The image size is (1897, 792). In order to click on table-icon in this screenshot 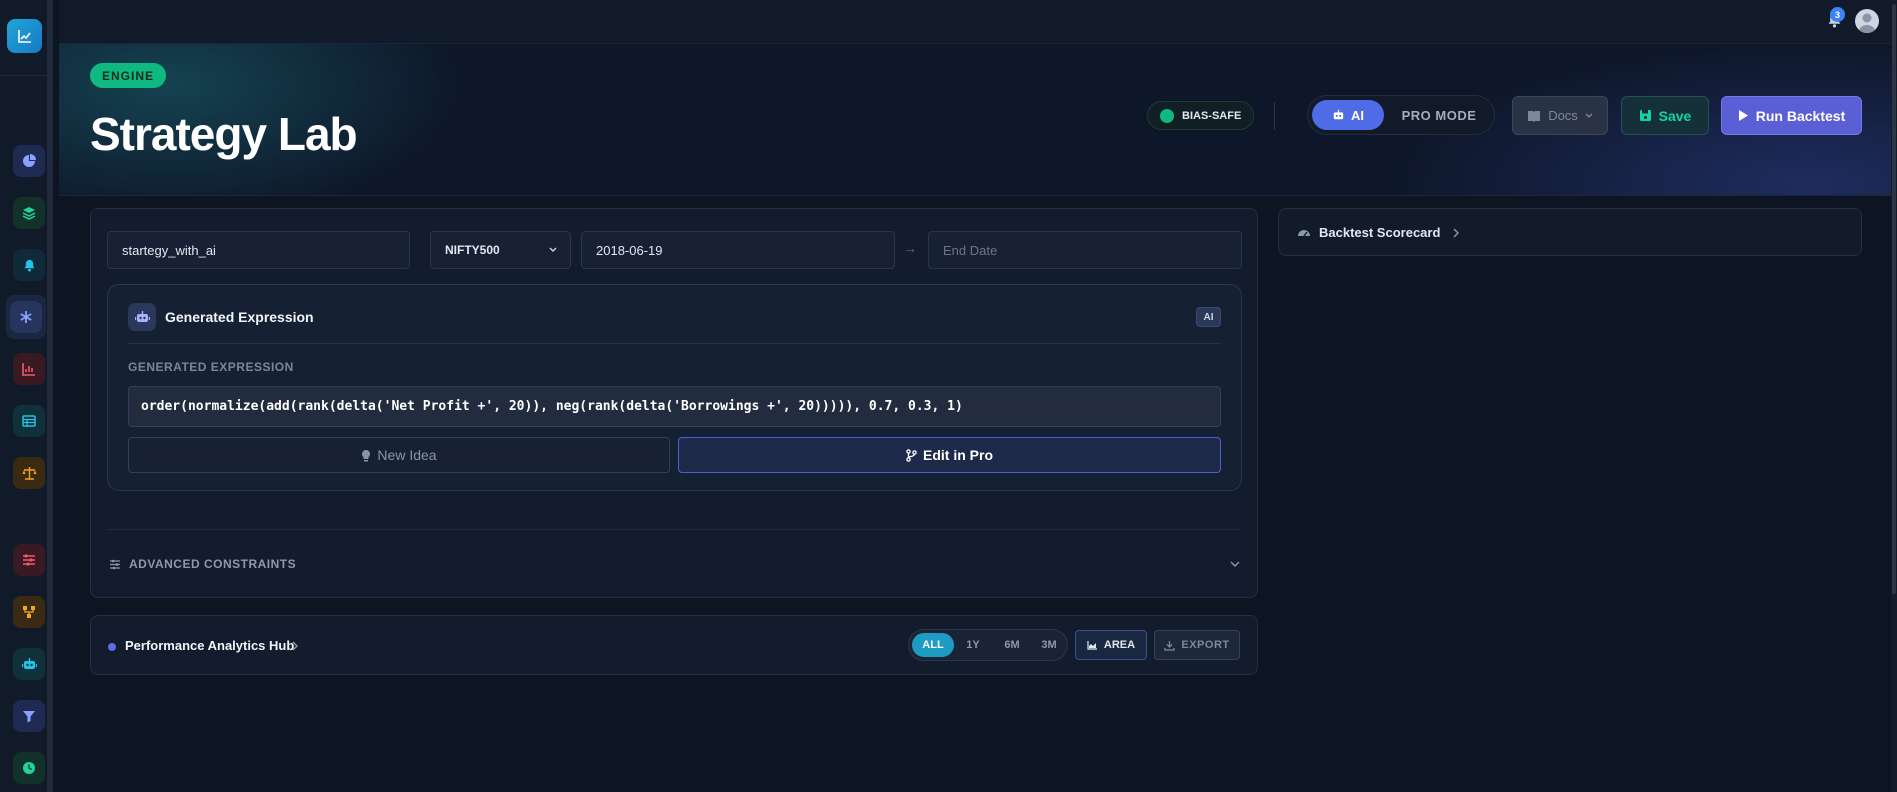, I will do `click(29, 421)`.